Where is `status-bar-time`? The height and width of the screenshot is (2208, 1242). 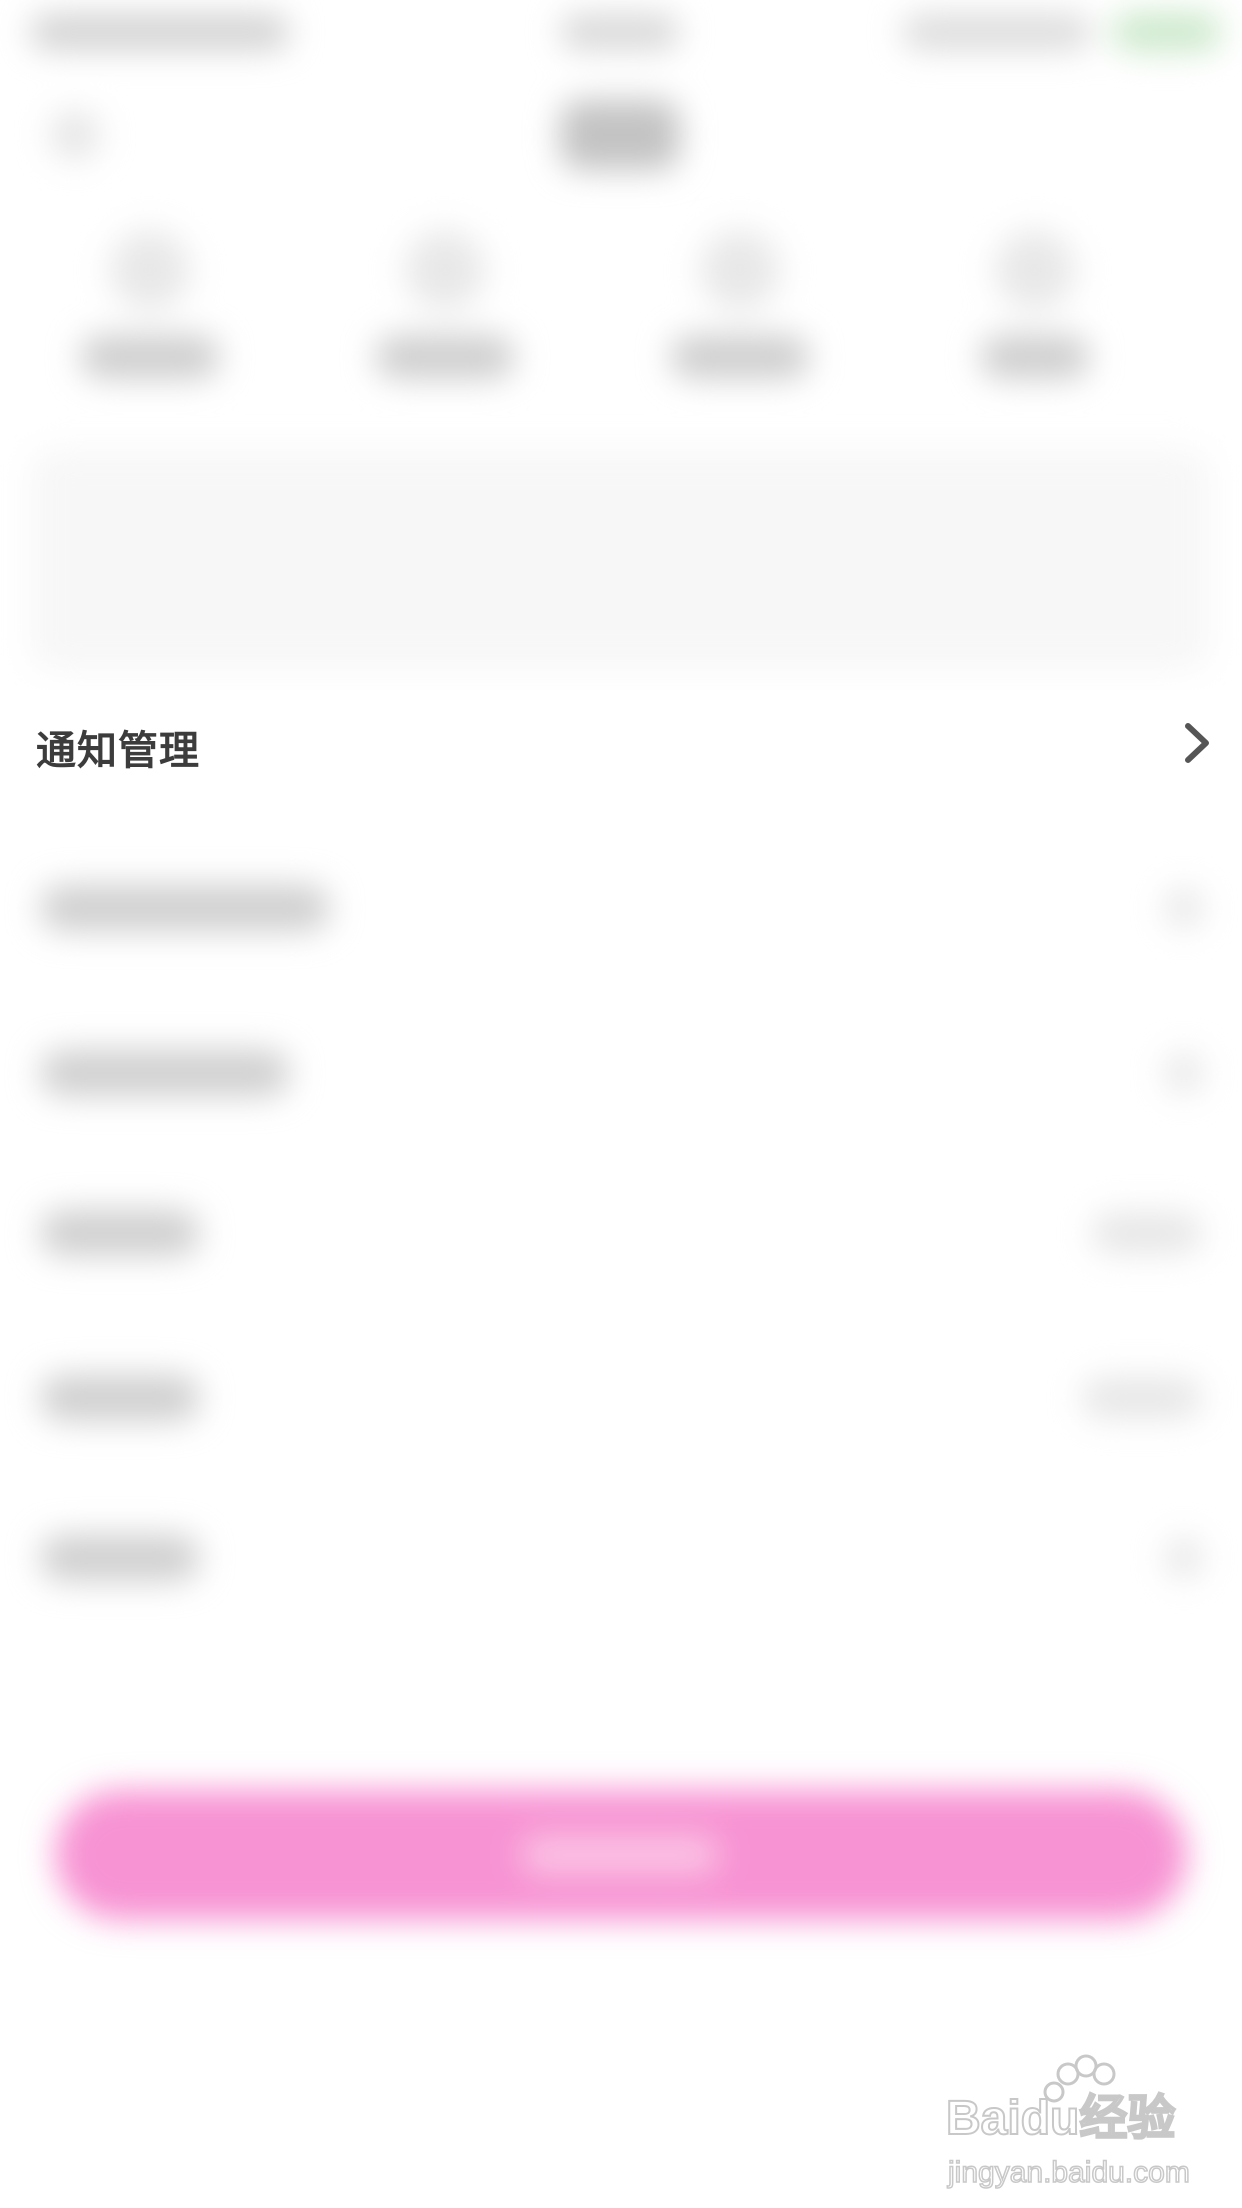 status-bar-time is located at coordinates (620, 32).